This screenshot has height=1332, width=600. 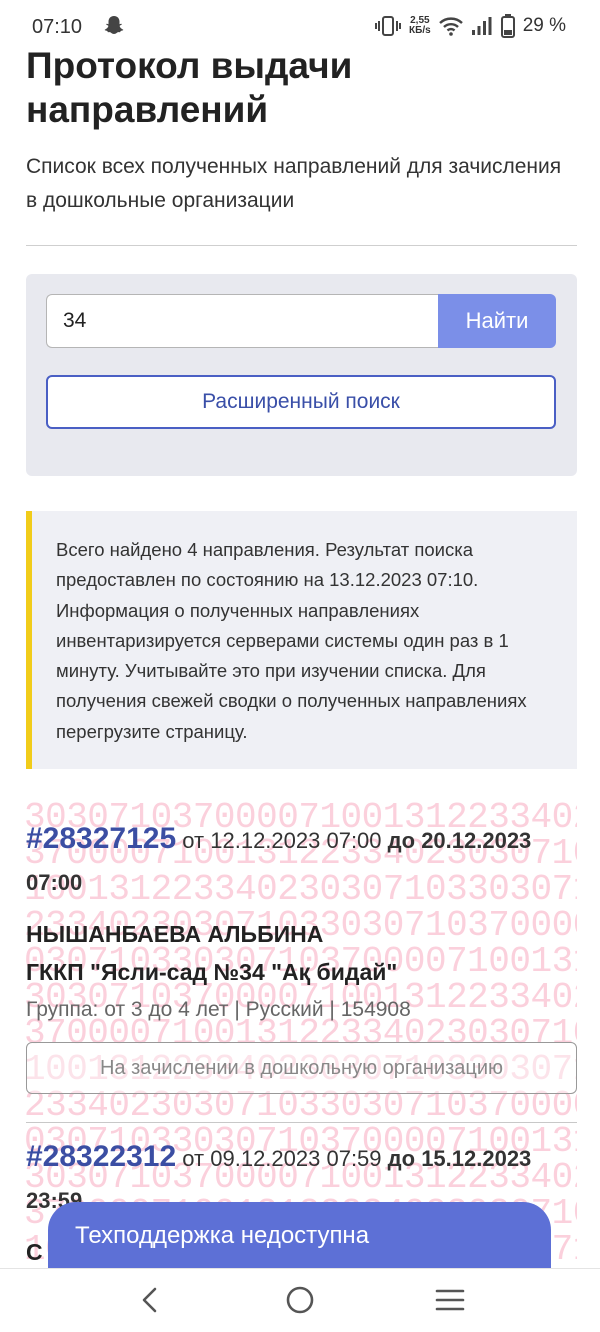 What do you see at coordinates (114, 25) in the screenshot?
I see `snapchat-icon` at bounding box center [114, 25].